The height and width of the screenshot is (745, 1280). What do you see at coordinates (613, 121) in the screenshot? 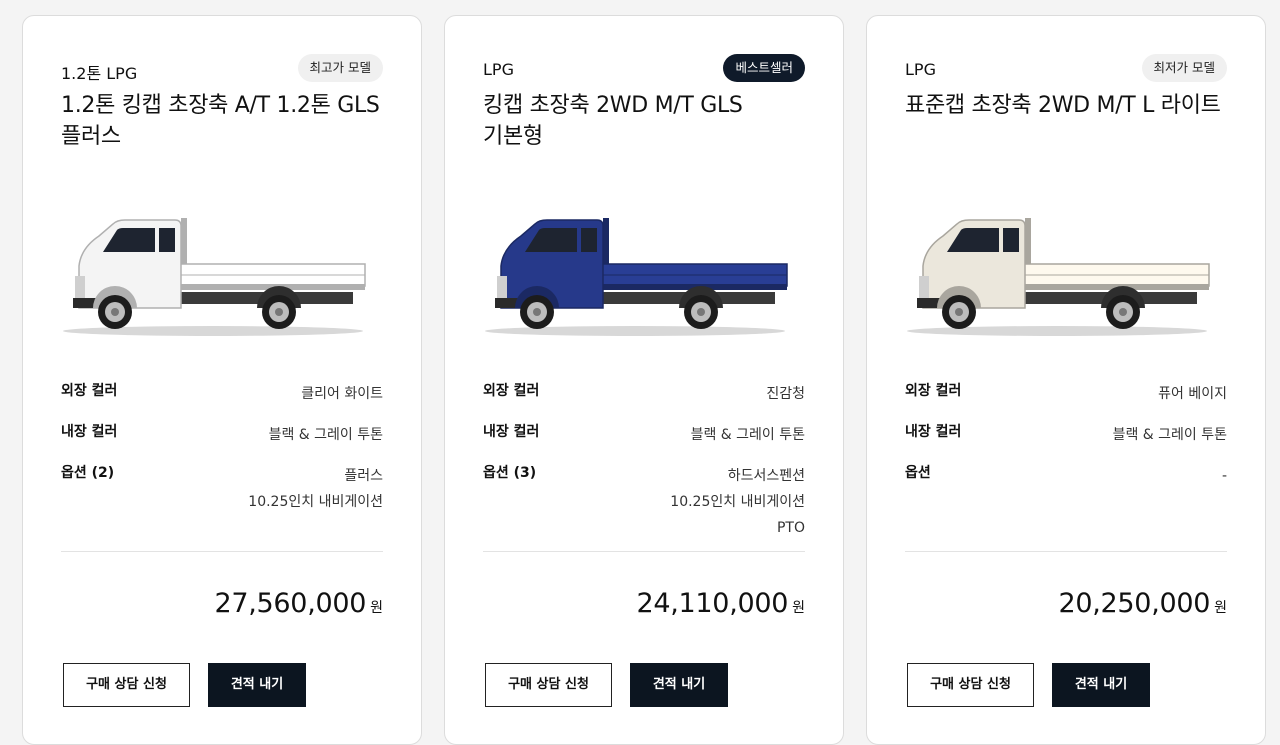
I see `model-name: 킹캡 초장축 2WD M/T GLS 기본형` at bounding box center [613, 121].